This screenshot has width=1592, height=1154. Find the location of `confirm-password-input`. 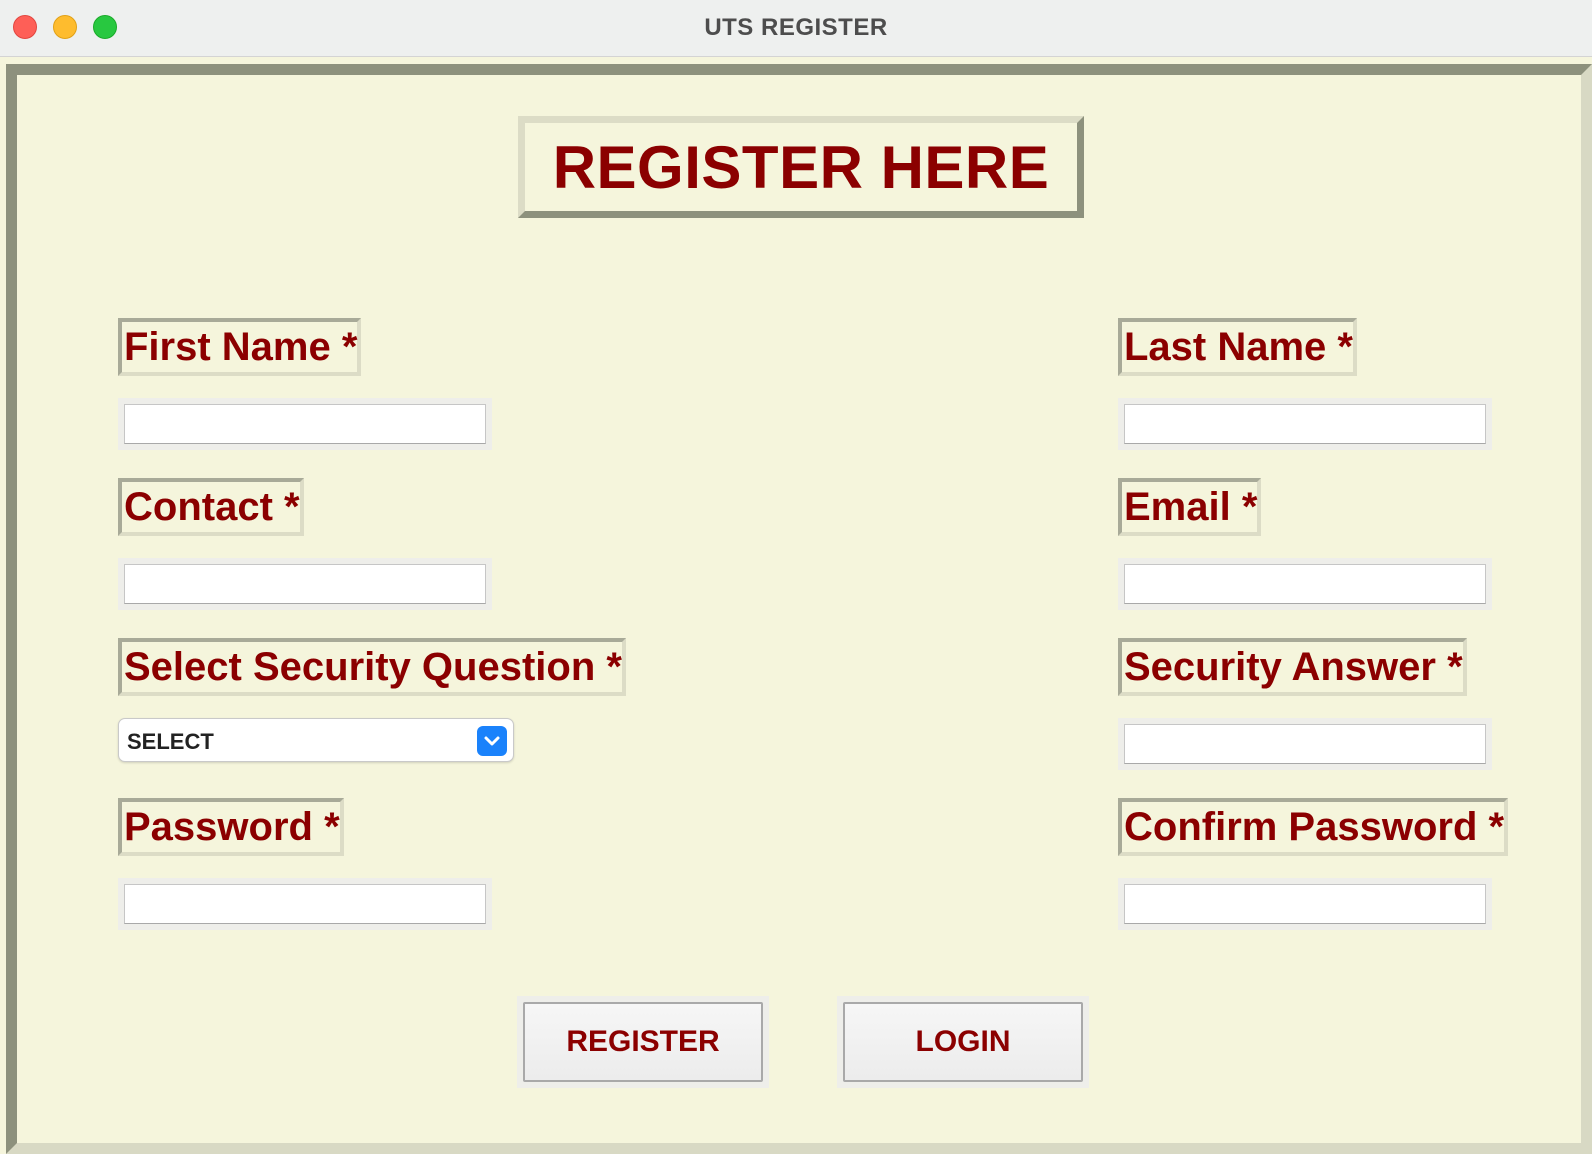

confirm-password-input is located at coordinates (1305, 904).